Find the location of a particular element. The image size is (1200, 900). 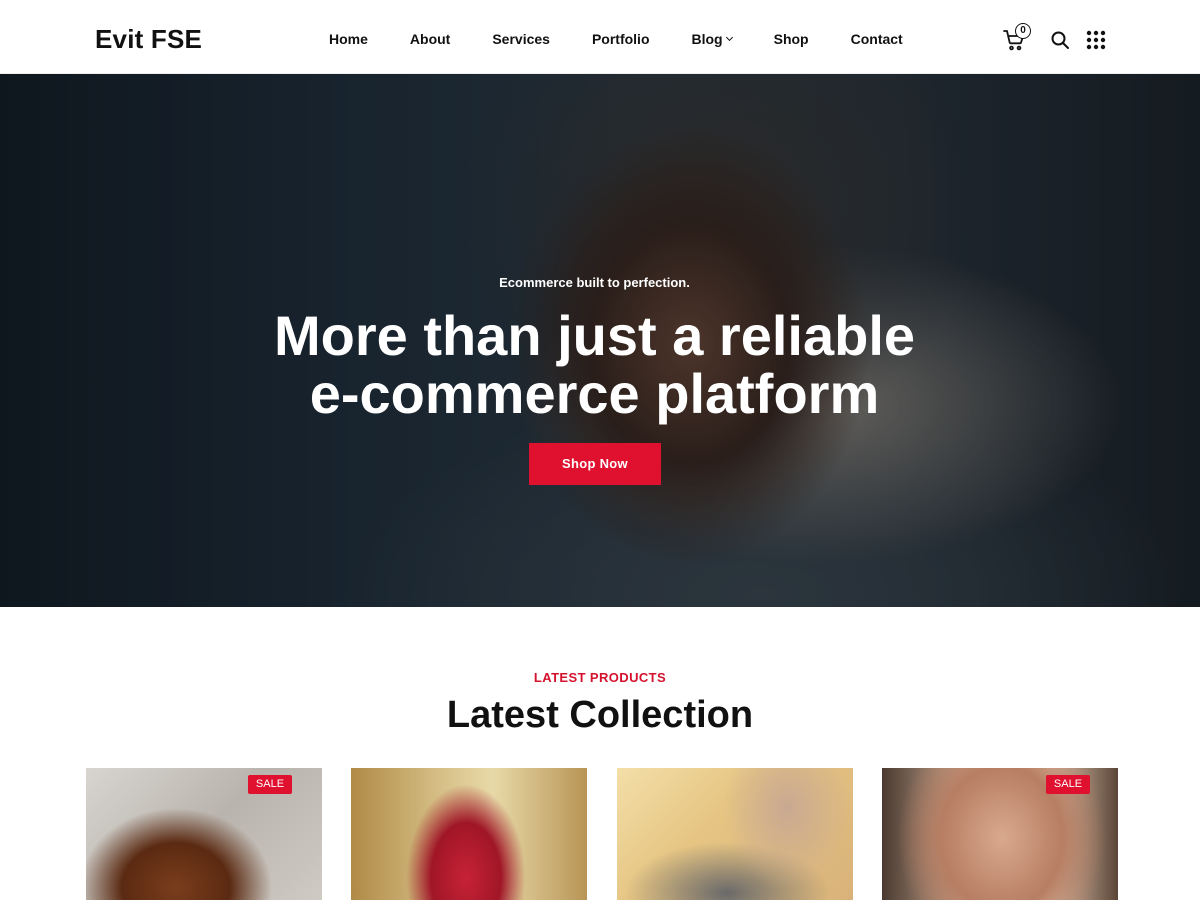

search-button is located at coordinates (1060, 40).